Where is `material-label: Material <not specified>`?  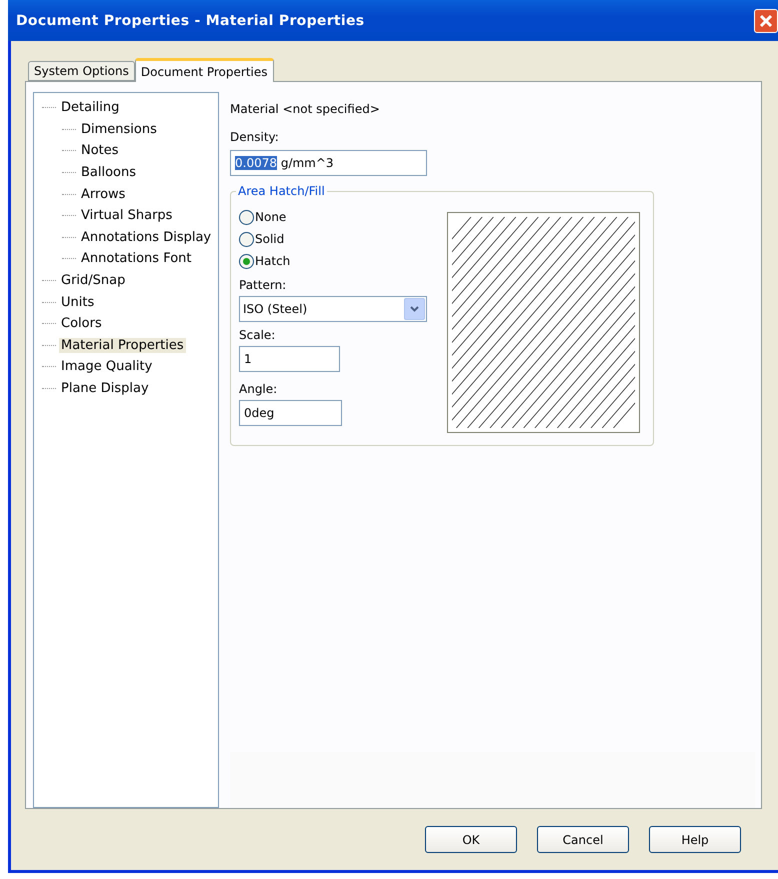 material-label: Material <not specified> is located at coordinates (305, 109).